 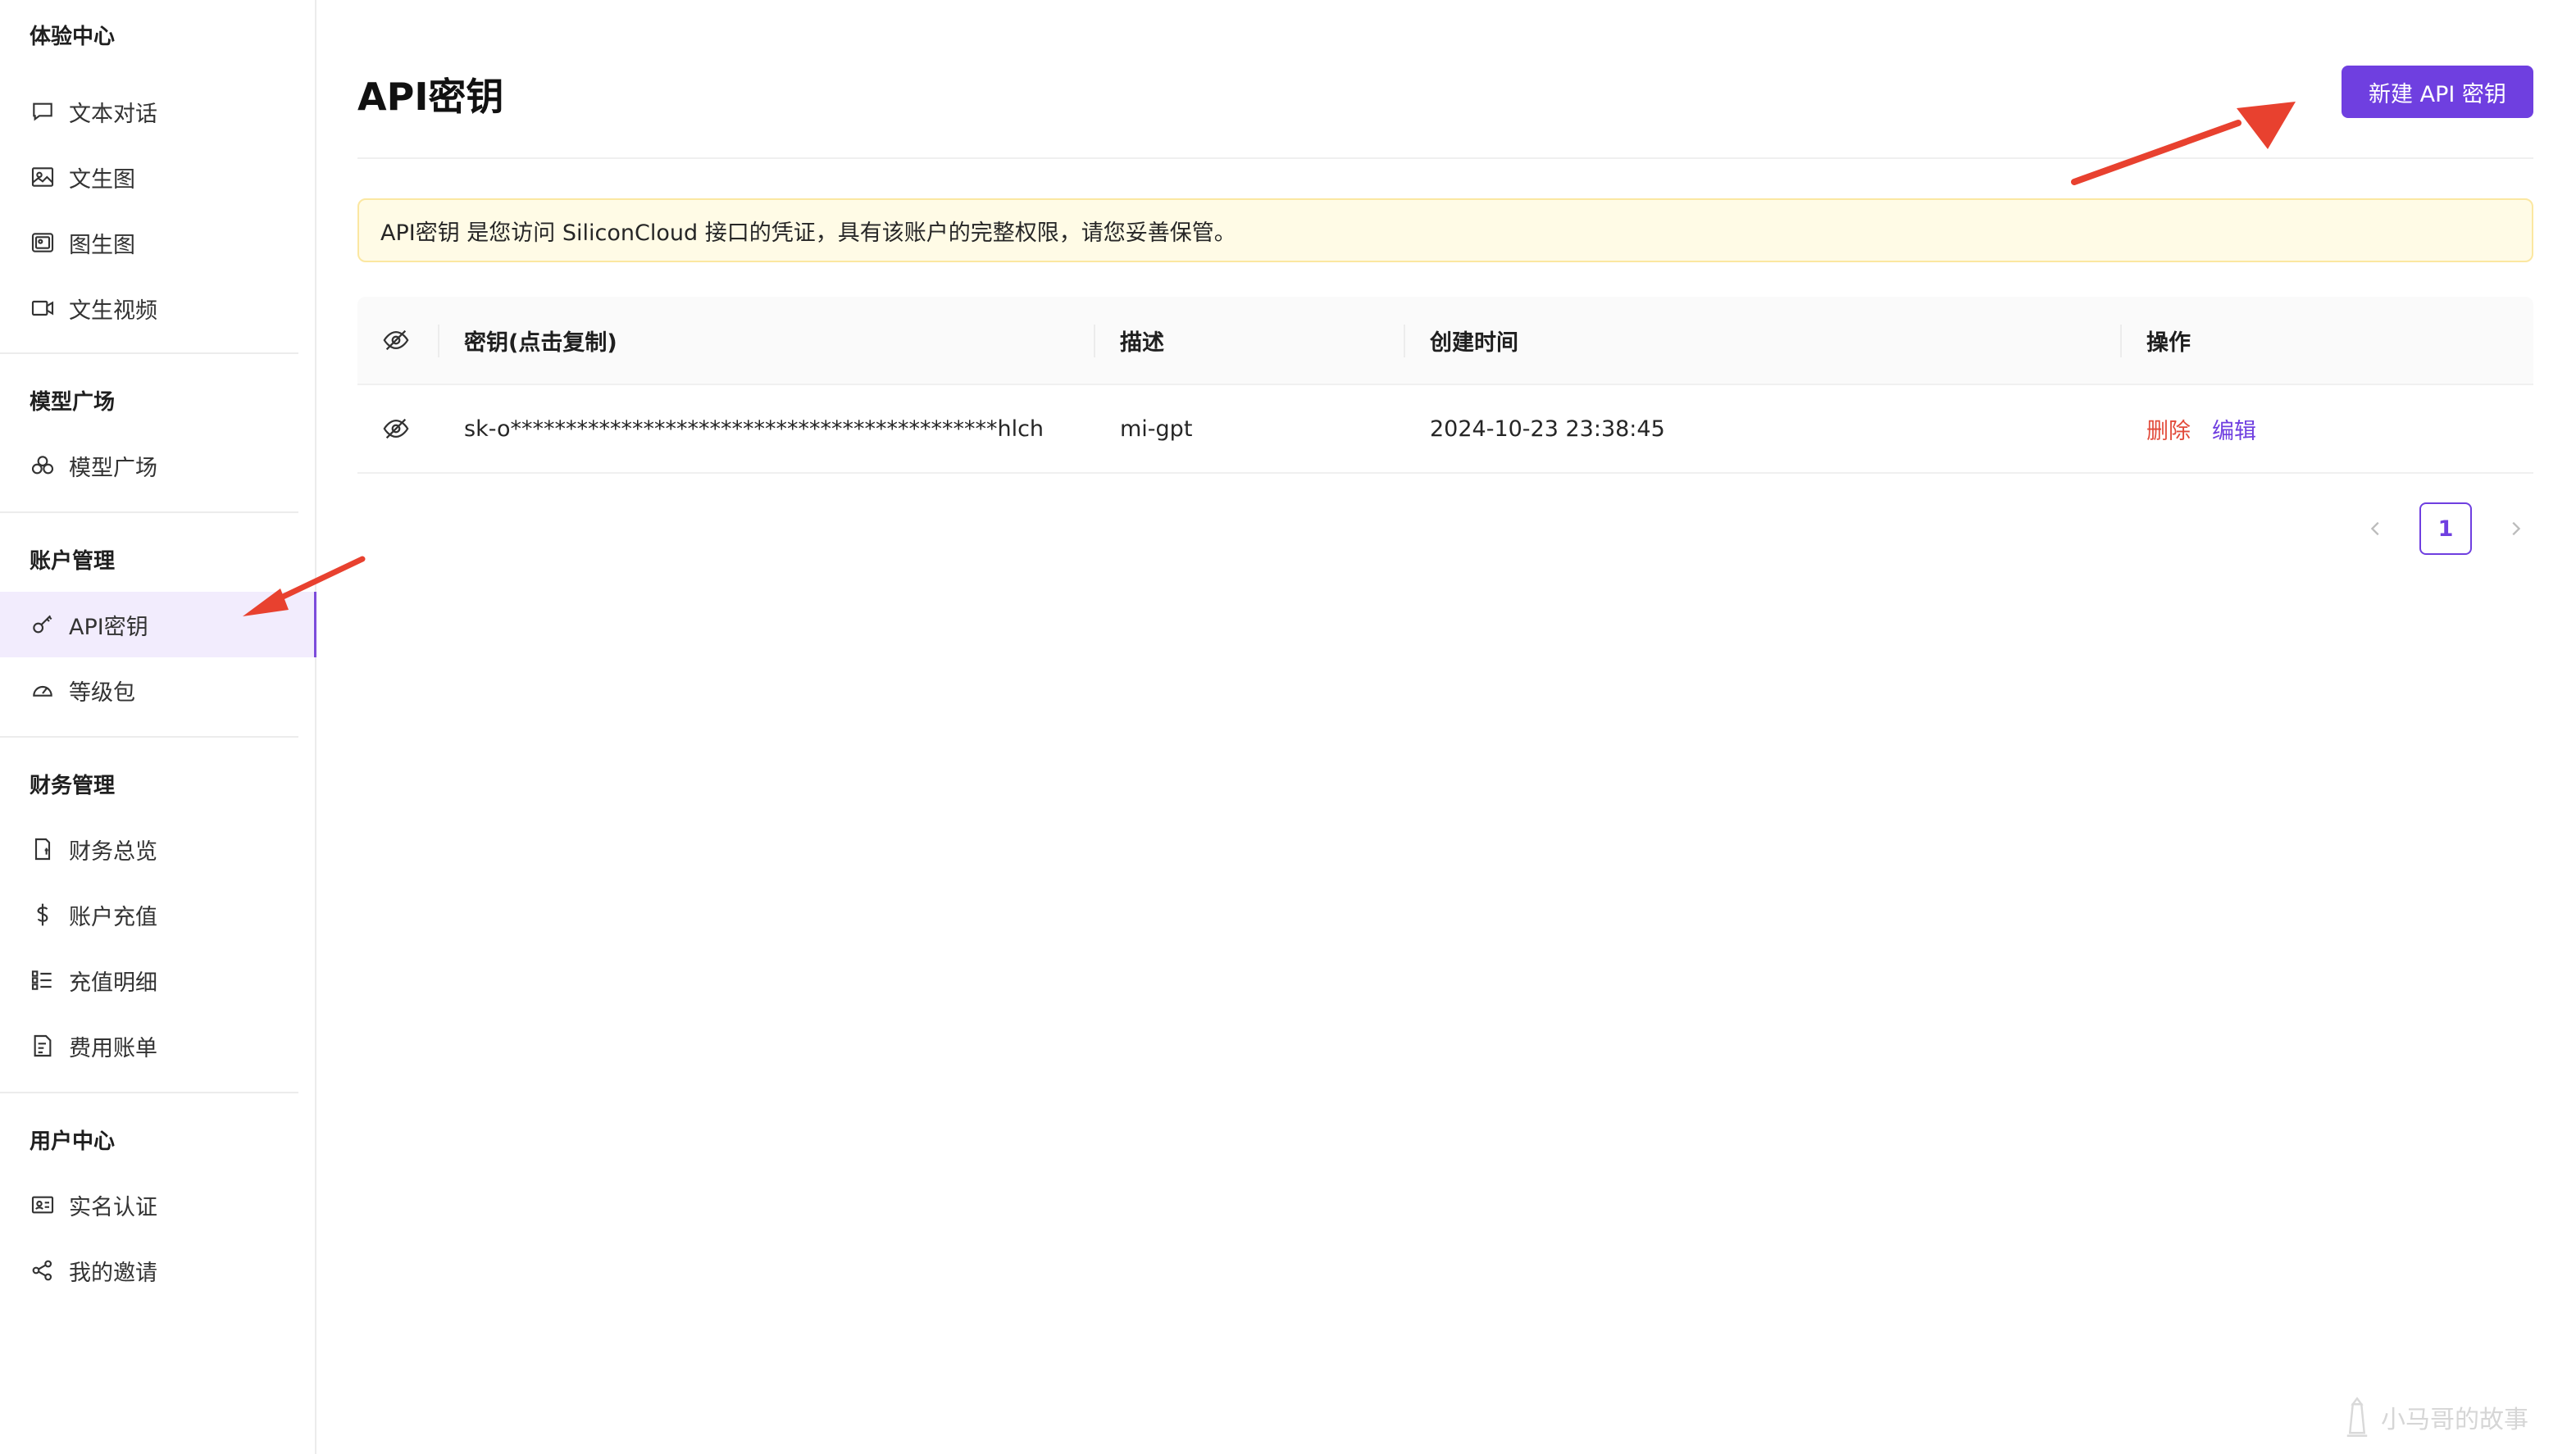 I want to click on models-icon, so click(x=43, y=465).